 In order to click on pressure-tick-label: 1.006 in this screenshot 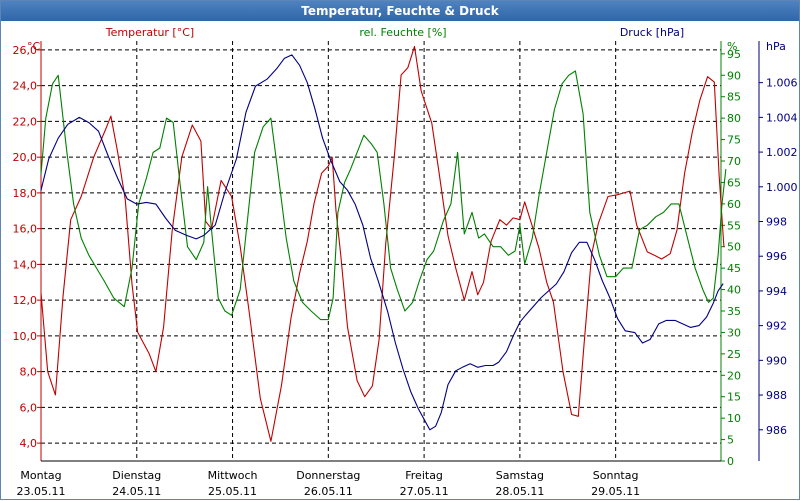, I will do `click(782, 83)`.